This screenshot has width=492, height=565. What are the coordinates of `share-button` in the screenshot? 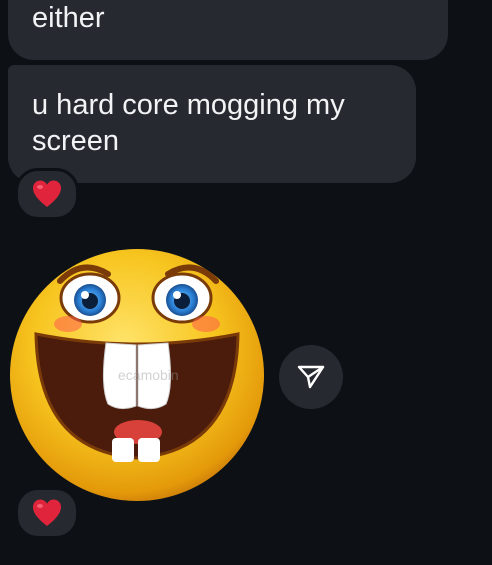 It's located at (311, 377).